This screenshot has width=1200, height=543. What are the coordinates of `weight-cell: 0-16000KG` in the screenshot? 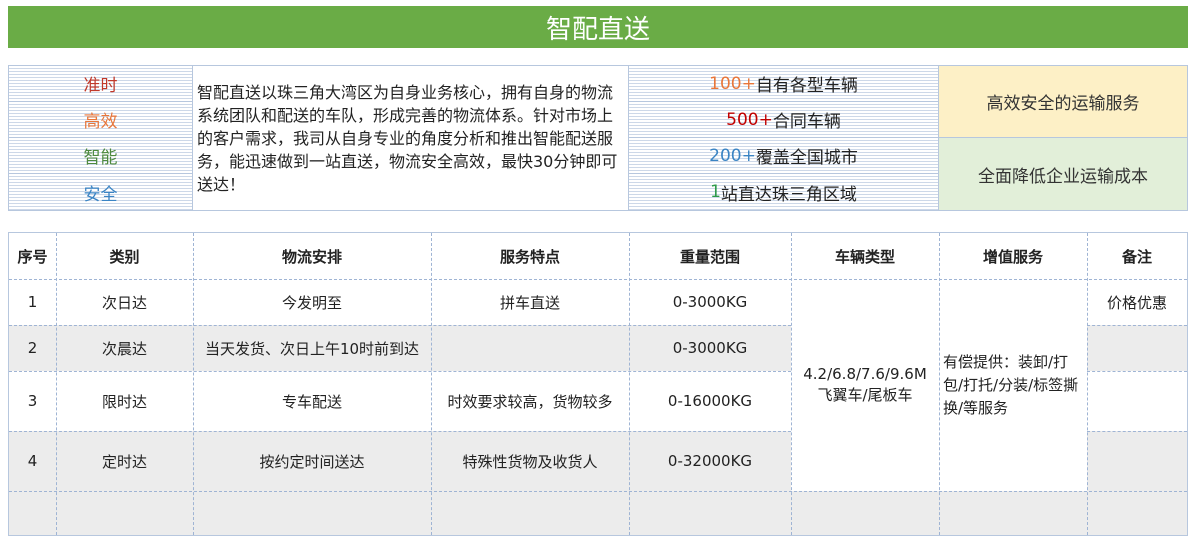 It's located at (710, 401).